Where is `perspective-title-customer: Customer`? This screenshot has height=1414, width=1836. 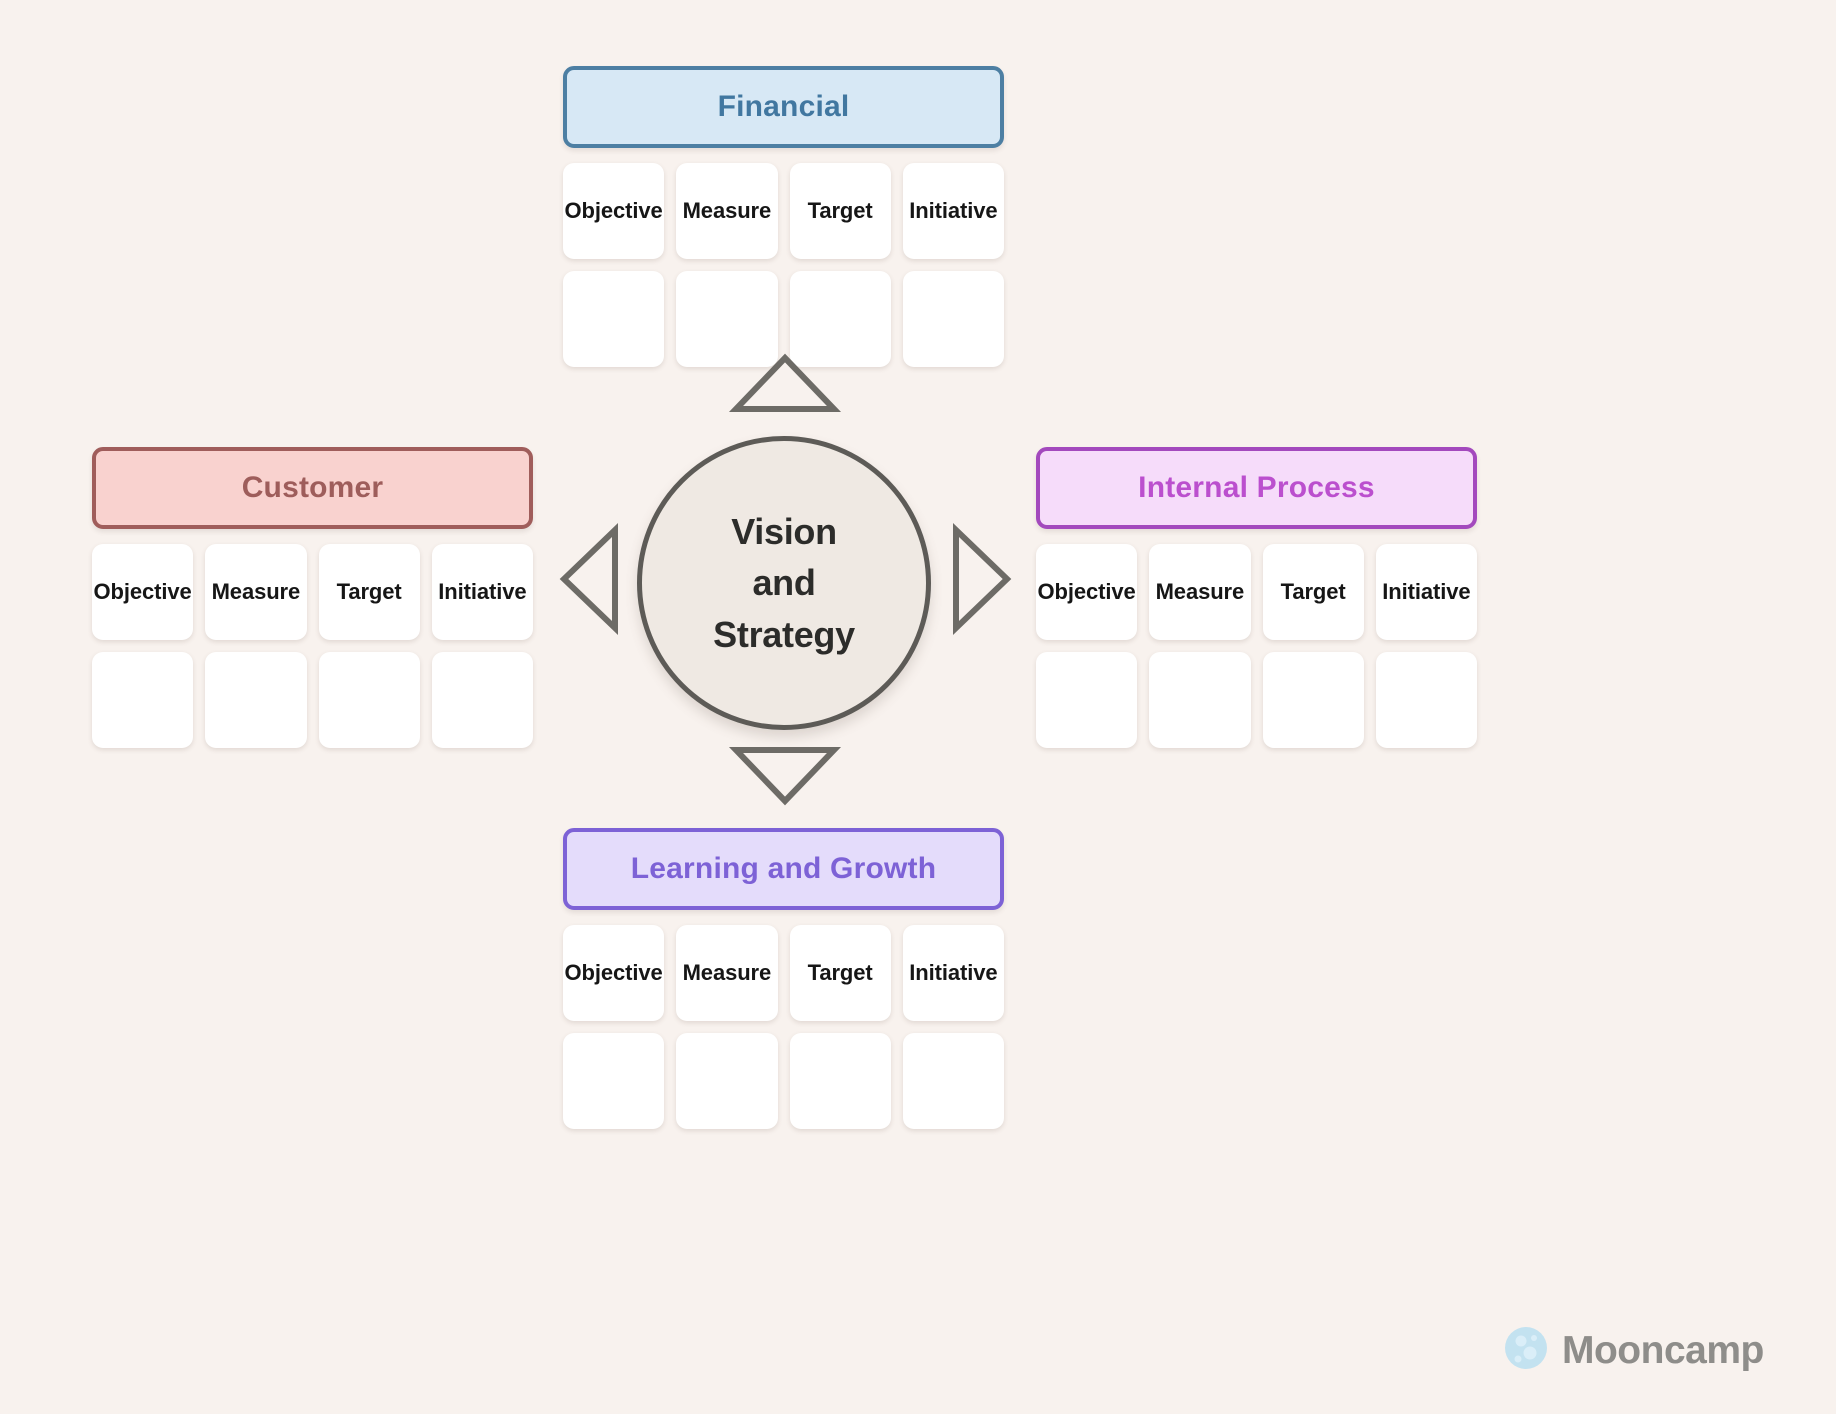 perspective-title-customer: Customer is located at coordinates (312, 487).